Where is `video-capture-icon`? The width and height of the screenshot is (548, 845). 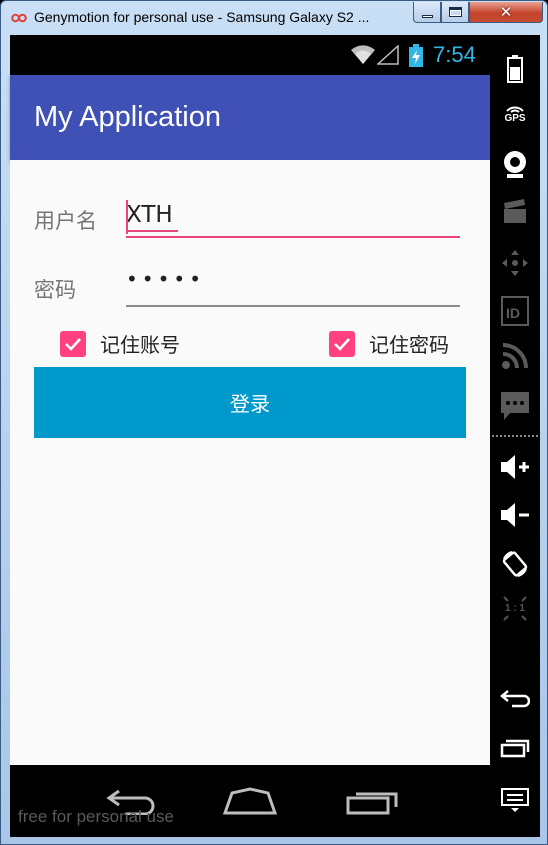
video-capture-icon is located at coordinates (515, 212).